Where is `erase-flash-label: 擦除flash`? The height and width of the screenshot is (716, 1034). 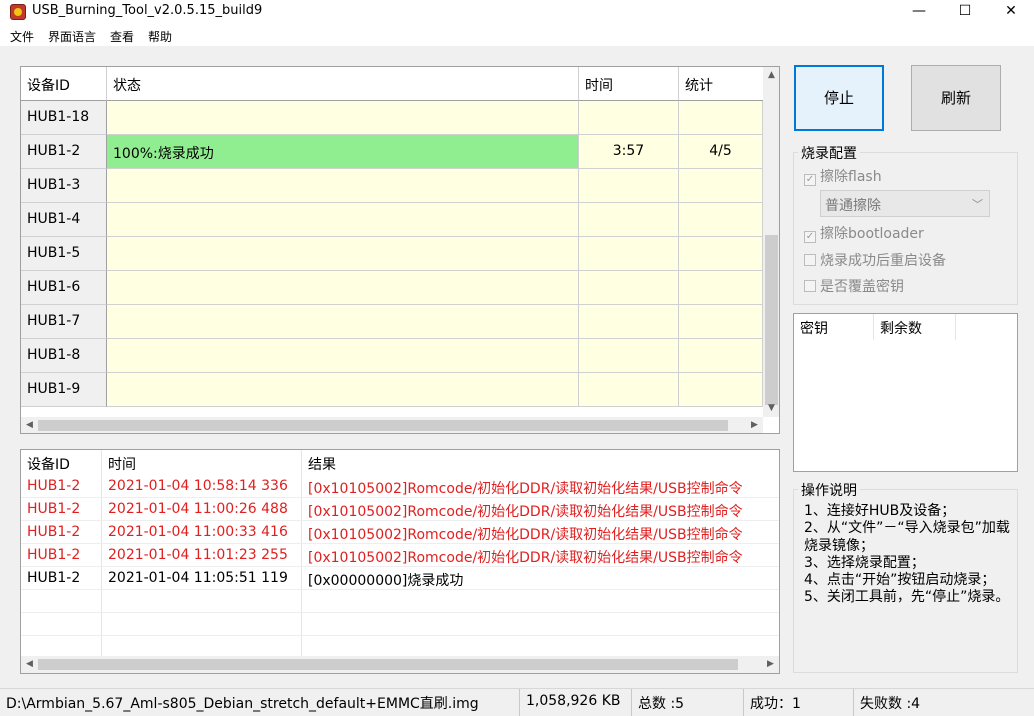
erase-flash-label: 擦除flash is located at coordinates (851, 177).